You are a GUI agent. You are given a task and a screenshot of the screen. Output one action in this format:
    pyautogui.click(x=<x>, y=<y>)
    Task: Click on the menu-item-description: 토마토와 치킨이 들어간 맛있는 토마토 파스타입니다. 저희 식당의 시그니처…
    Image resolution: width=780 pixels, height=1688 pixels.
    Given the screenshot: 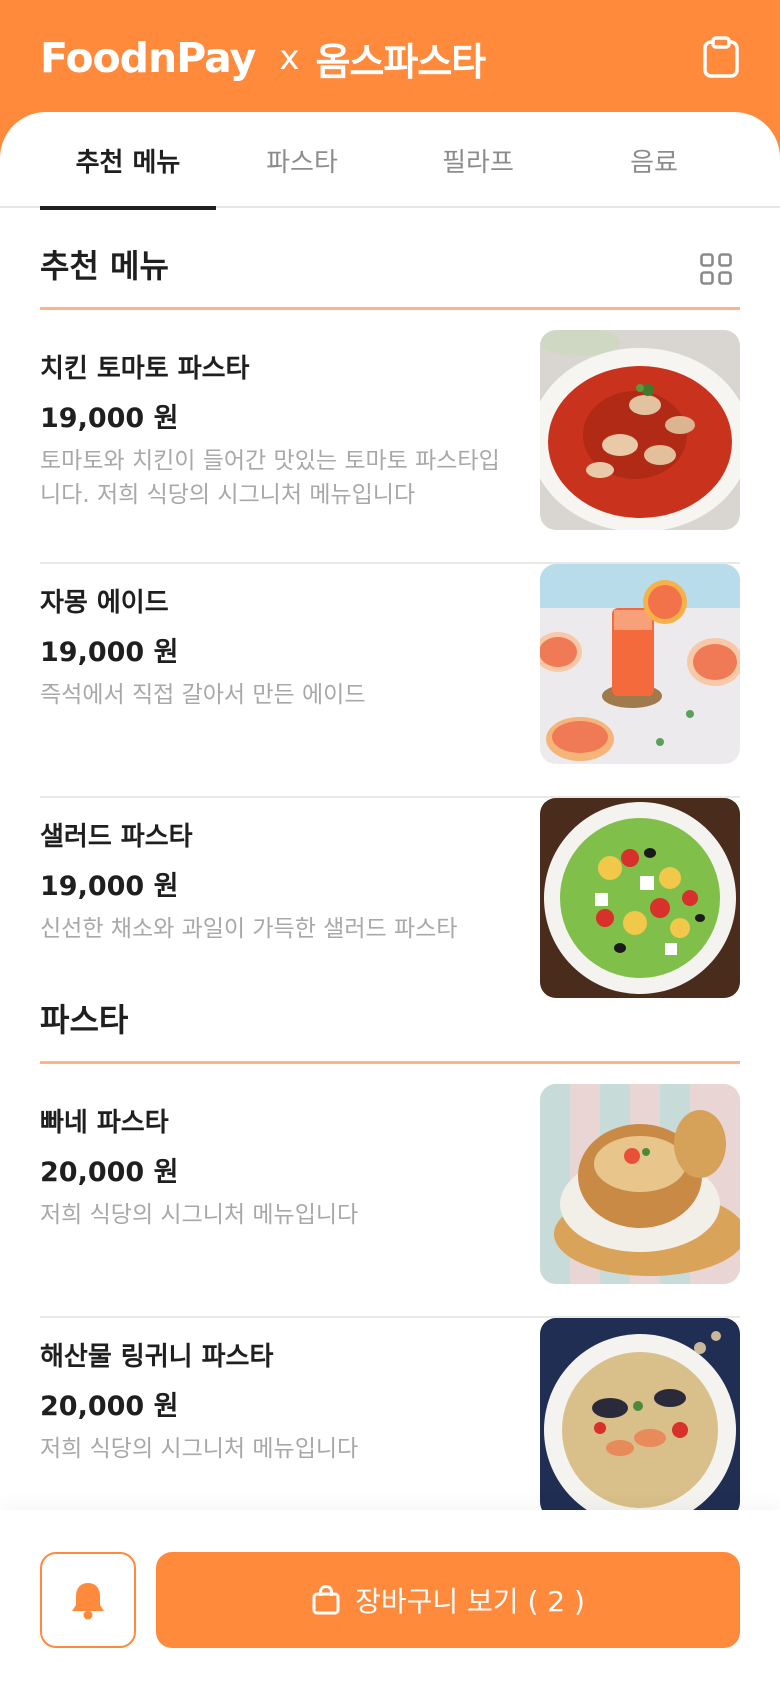 What is the action you would take?
    pyautogui.click(x=270, y=478)
    